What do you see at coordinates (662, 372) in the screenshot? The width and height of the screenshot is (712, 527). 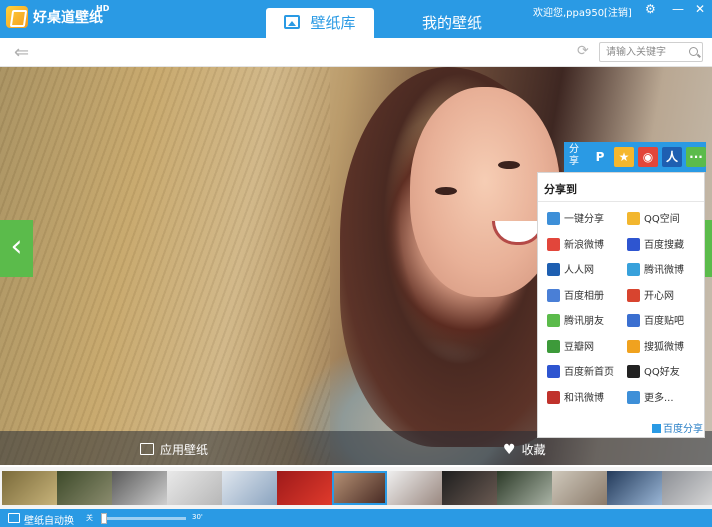 I see `share-item-label: QQ好友` at bounding box center [662, 372].